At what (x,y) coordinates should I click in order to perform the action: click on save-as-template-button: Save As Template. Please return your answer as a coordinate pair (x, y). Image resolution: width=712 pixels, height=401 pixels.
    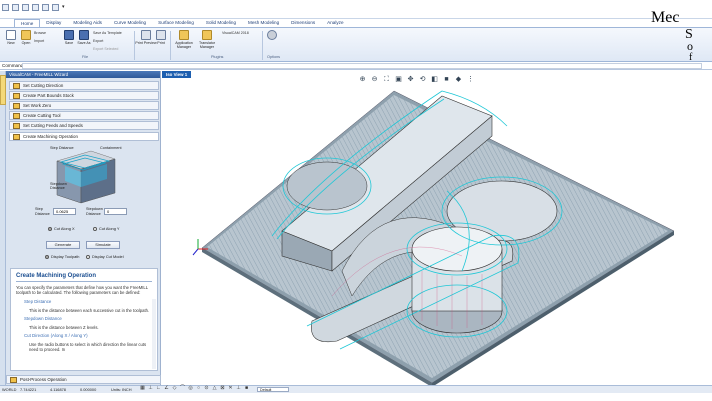
    Looking at the image, I should click on (107, 33).